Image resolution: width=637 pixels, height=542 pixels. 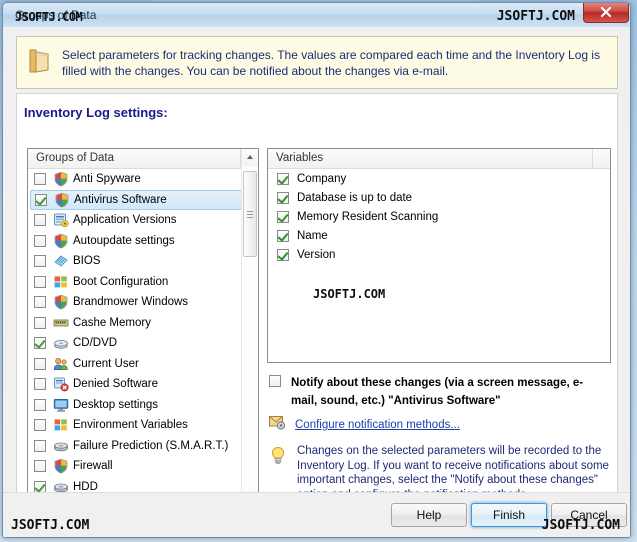 I want to click on watermark-top-right: JSOFTJ.COM, so click(x=535, y=16).